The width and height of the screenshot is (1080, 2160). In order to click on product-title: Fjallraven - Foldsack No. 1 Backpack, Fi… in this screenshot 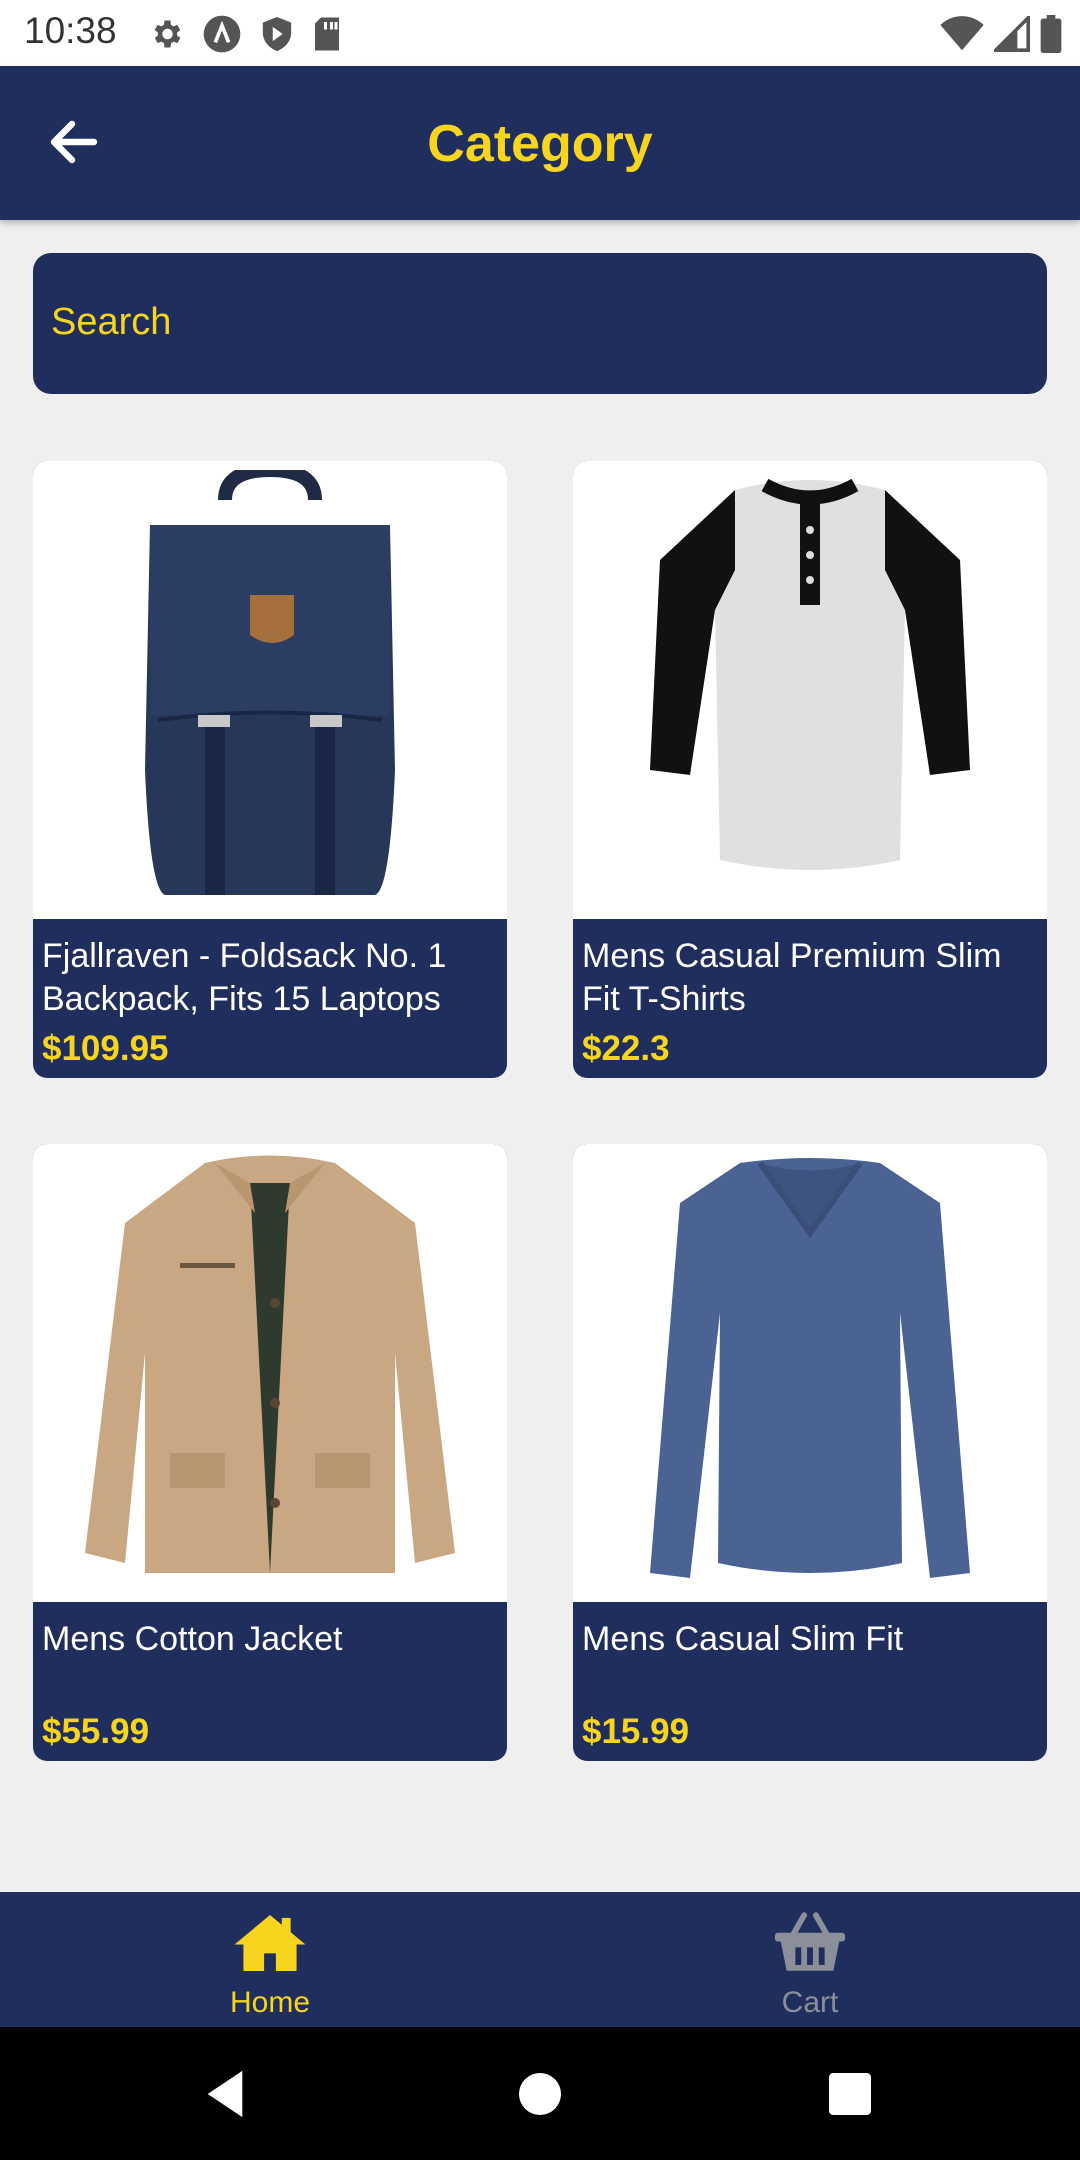, I will do `click(244, 977)`.